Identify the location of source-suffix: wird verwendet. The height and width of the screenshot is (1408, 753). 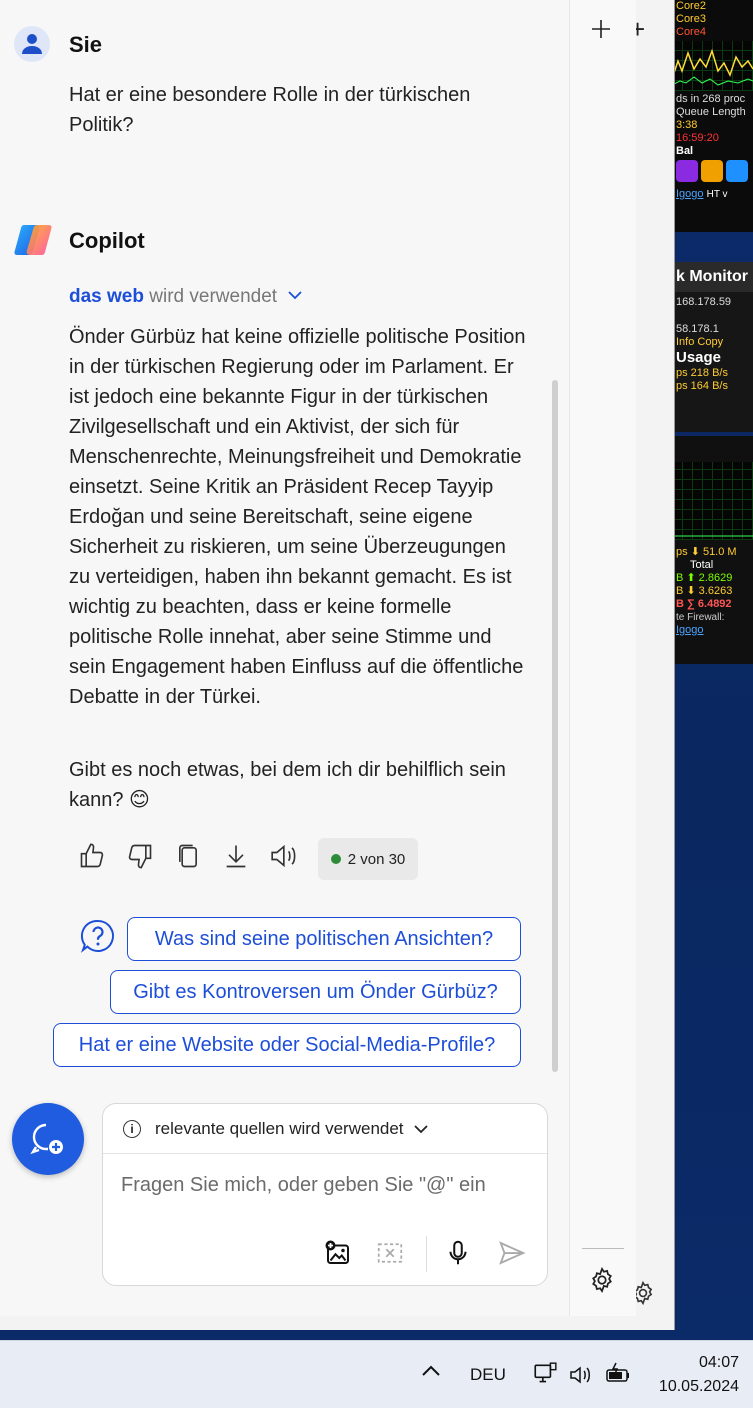
(213, 296).